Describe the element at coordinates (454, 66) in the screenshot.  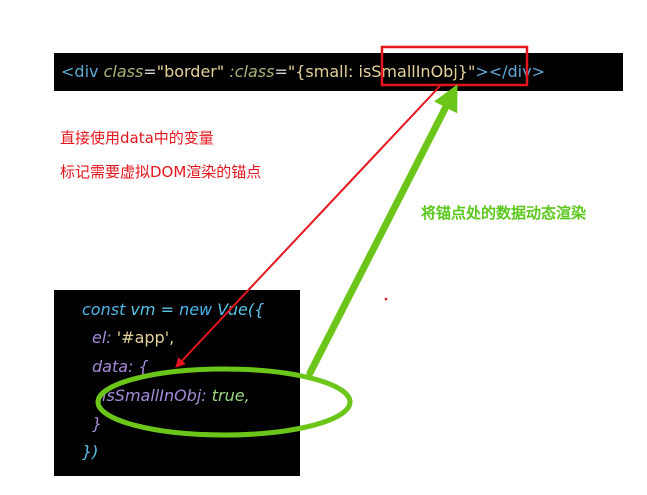
I see `highlight-box` at that location.